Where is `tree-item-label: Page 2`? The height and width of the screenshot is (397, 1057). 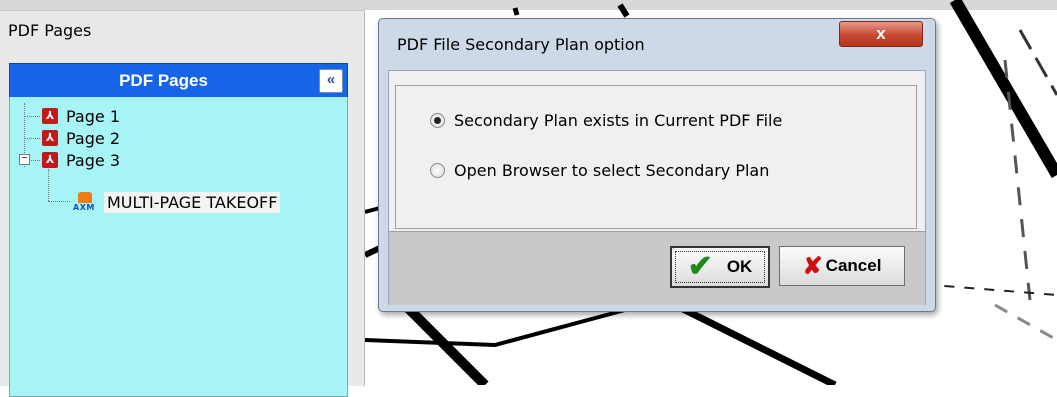
tree-item-label: Page 2 is located at coordinates (93, 138).